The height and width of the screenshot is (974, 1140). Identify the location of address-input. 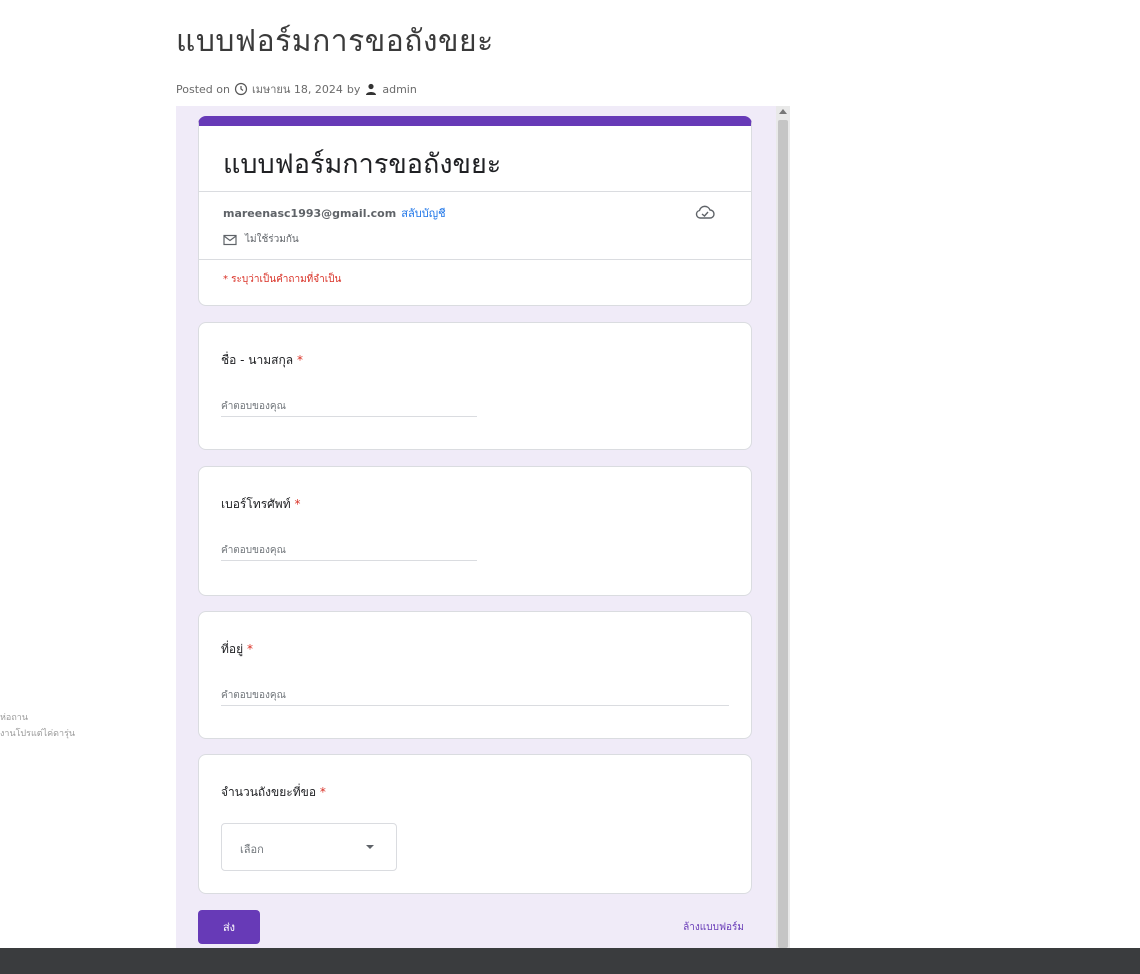
(475, 698).